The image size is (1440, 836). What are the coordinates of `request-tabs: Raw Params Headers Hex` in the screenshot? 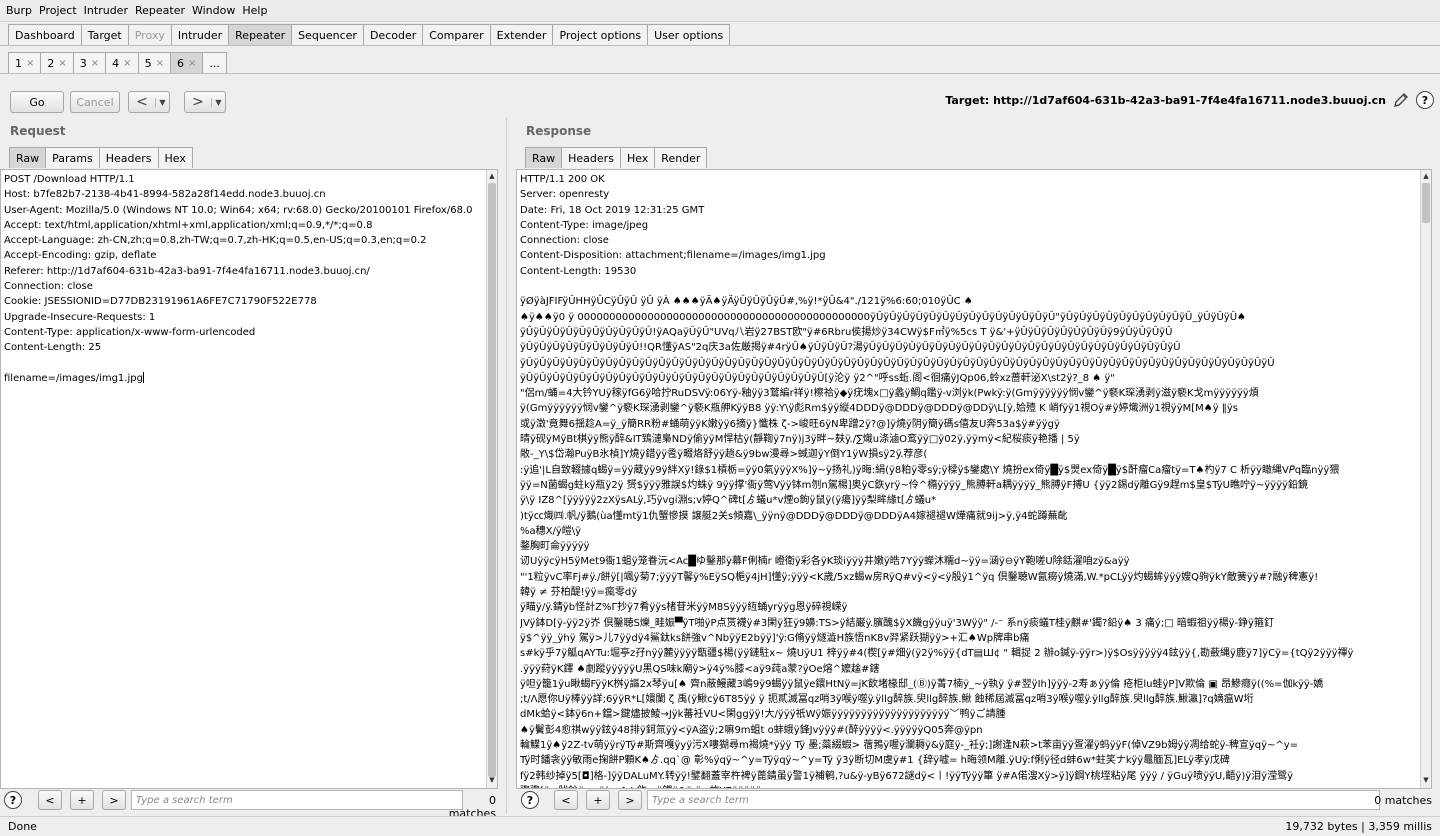 It's located at (101, 157).